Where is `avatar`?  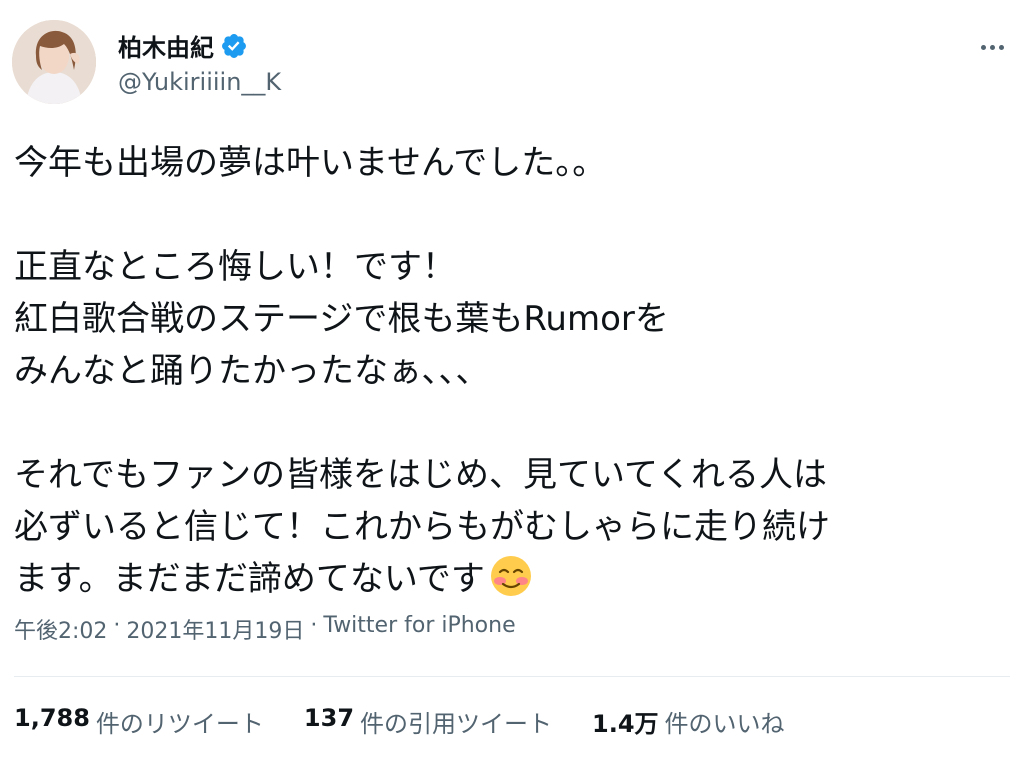
avatar is located at coordinates (54, 62).